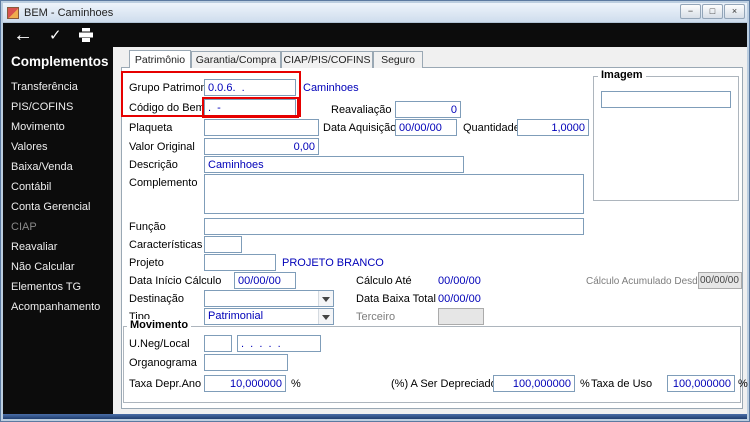 The image size is (750, 422). What do you see at coordinates (734, 11) in the screenshot?
I see `close-button: ×` at bounding box center [734, 11].